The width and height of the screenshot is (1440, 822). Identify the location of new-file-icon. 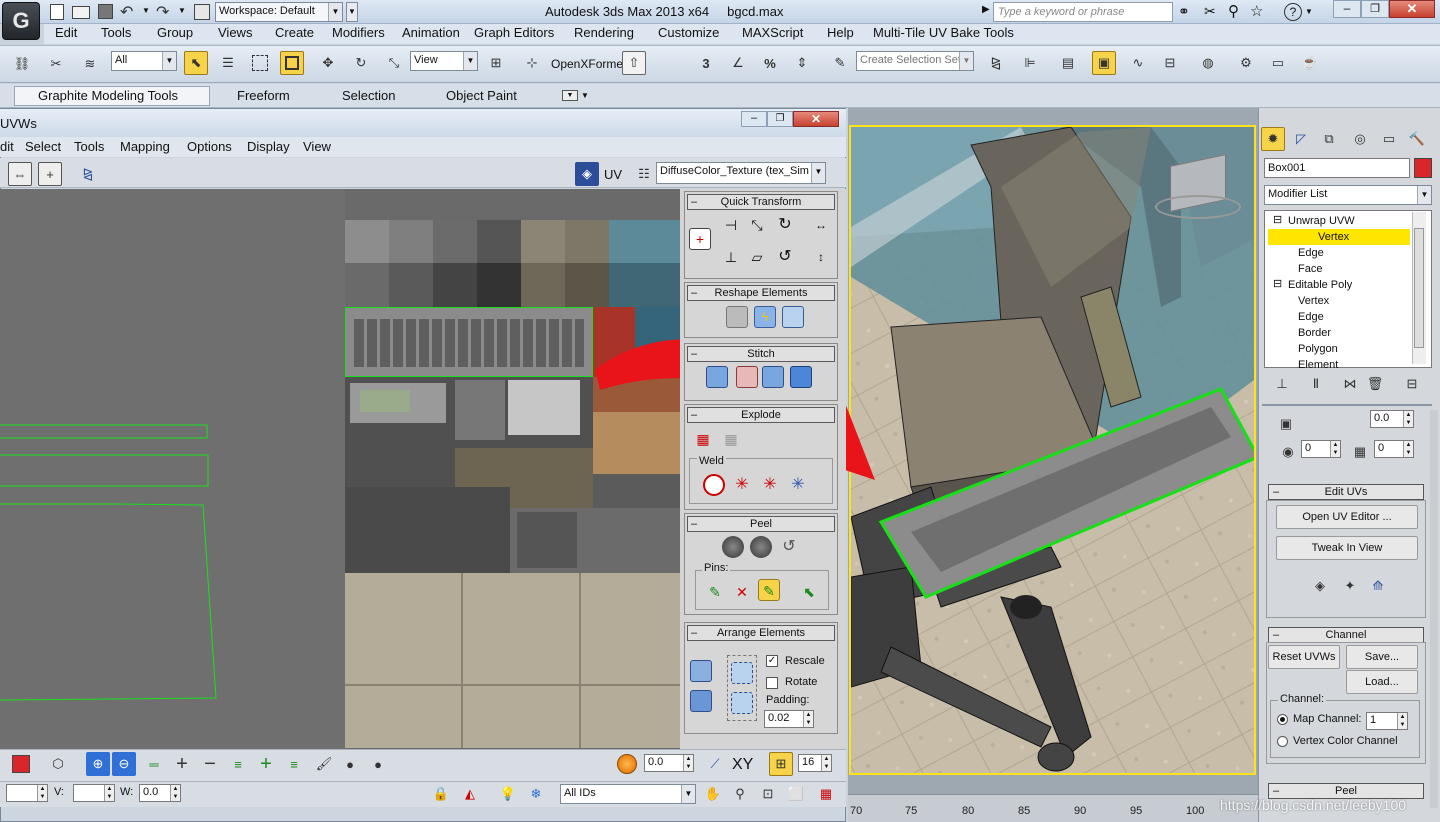
(57, 12).